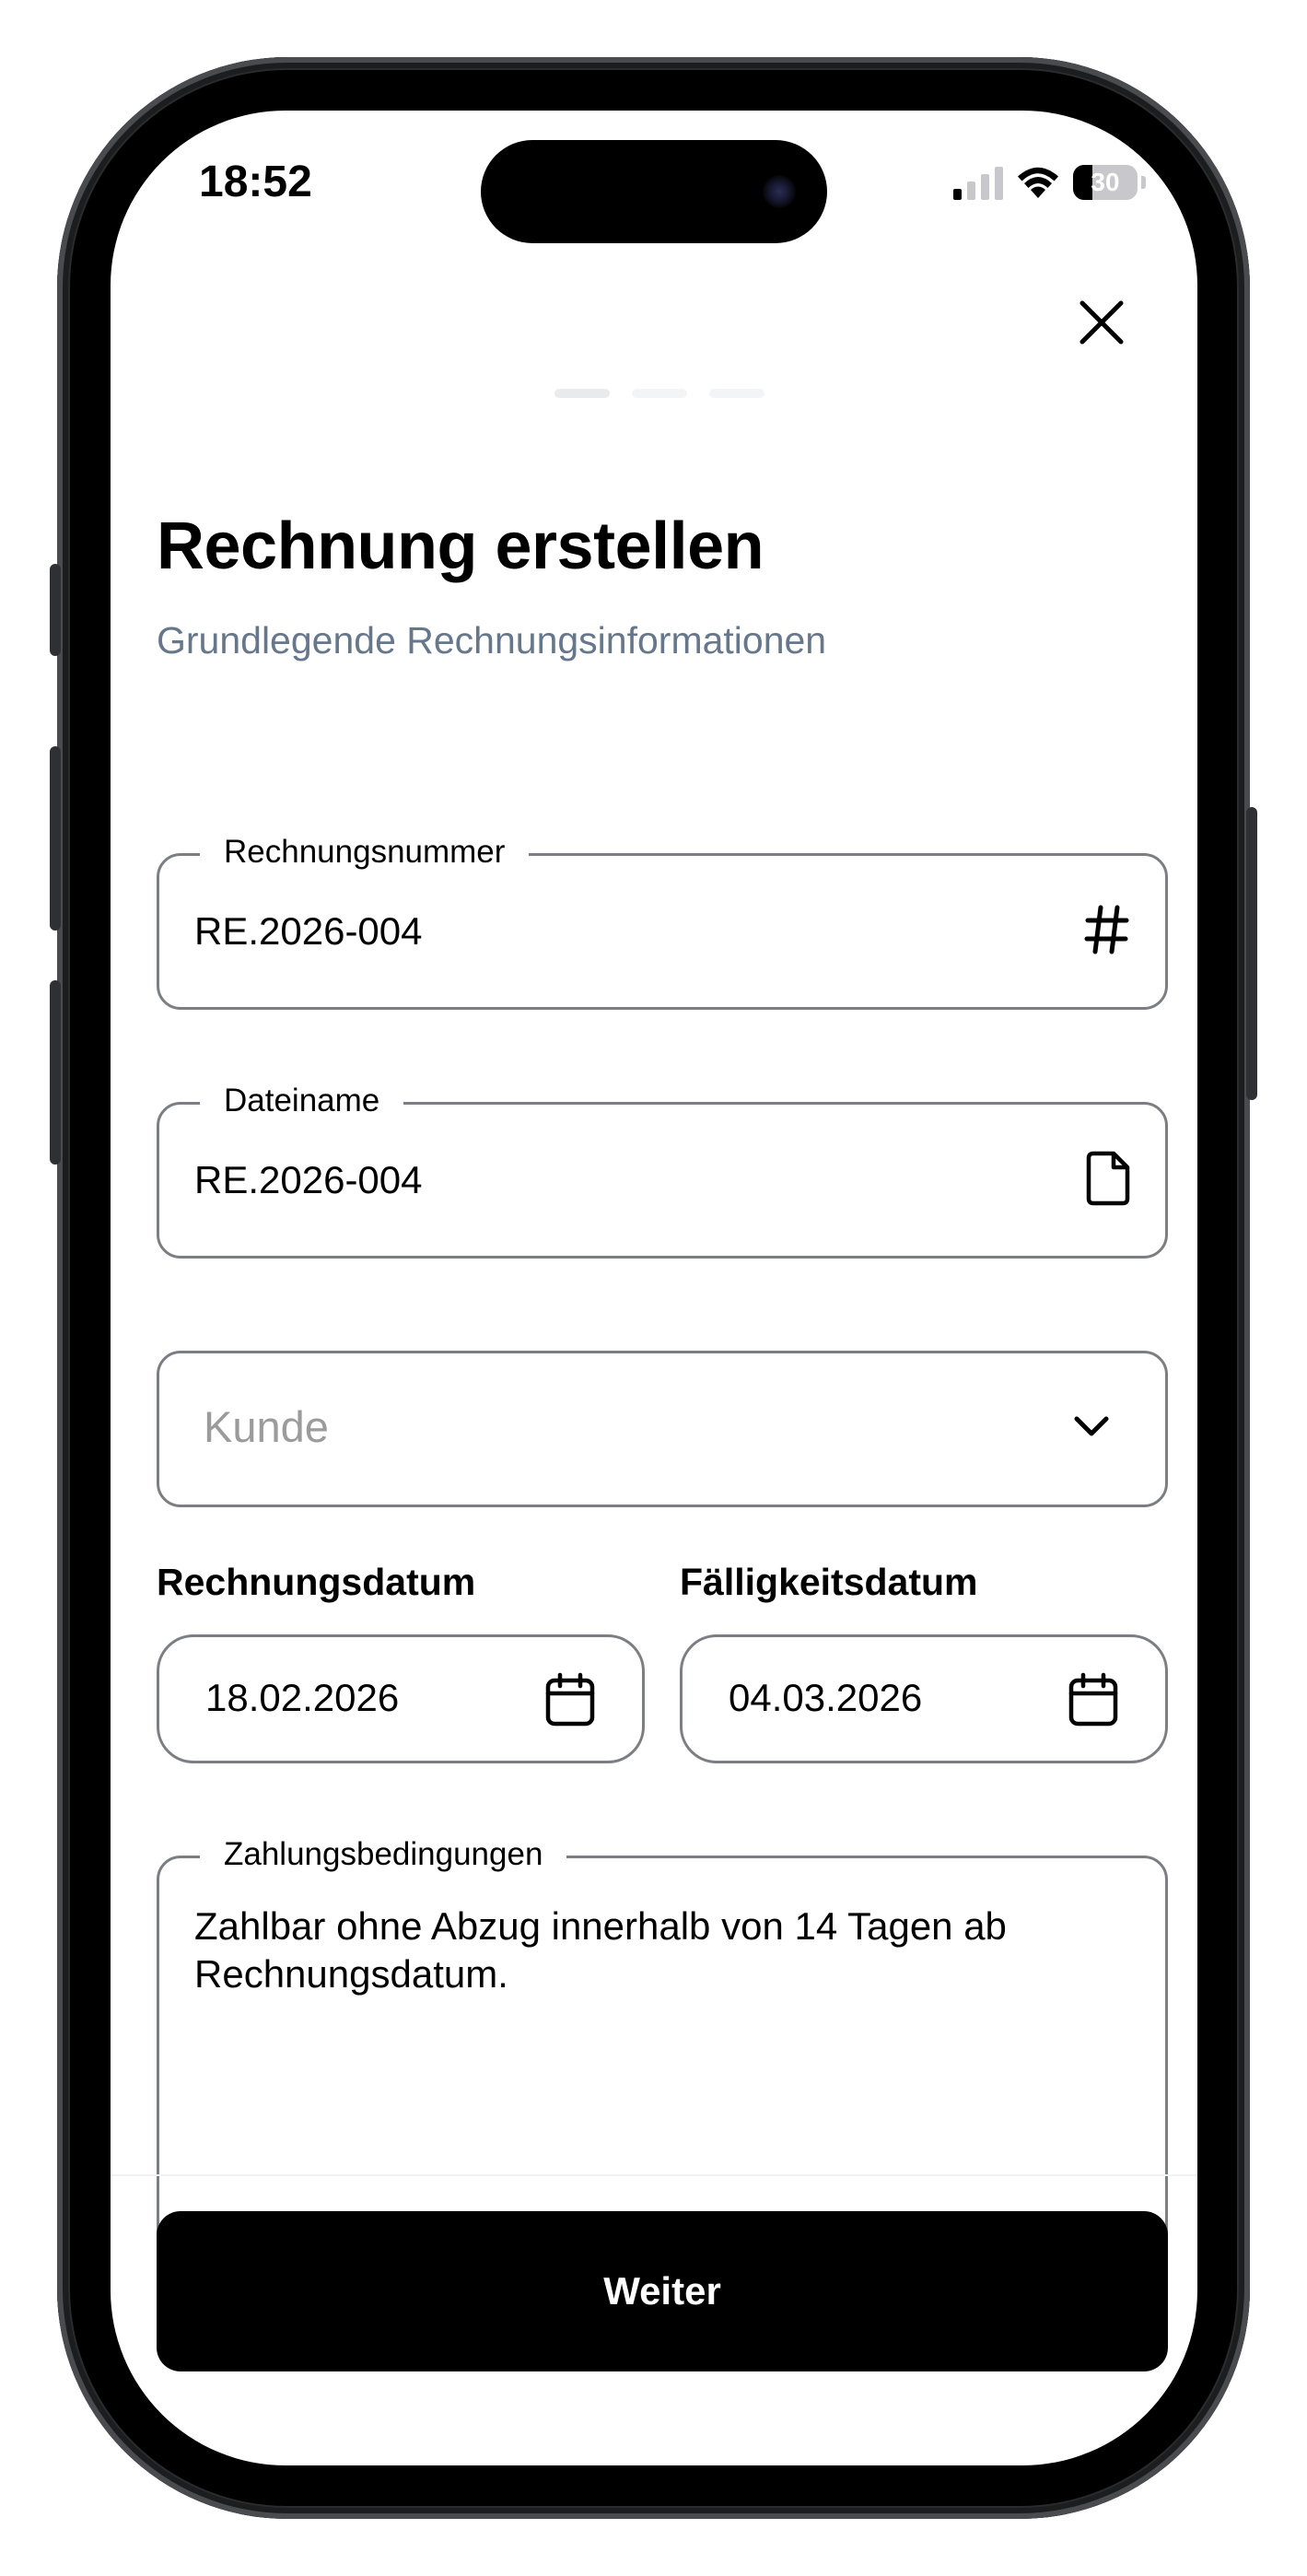 The height and width of the screenshot is (2576, 1307). What do you see at coordinates (978, 182) in the screenshot?
I see `cellular-signal-icon` at bounding box center [978, 182].